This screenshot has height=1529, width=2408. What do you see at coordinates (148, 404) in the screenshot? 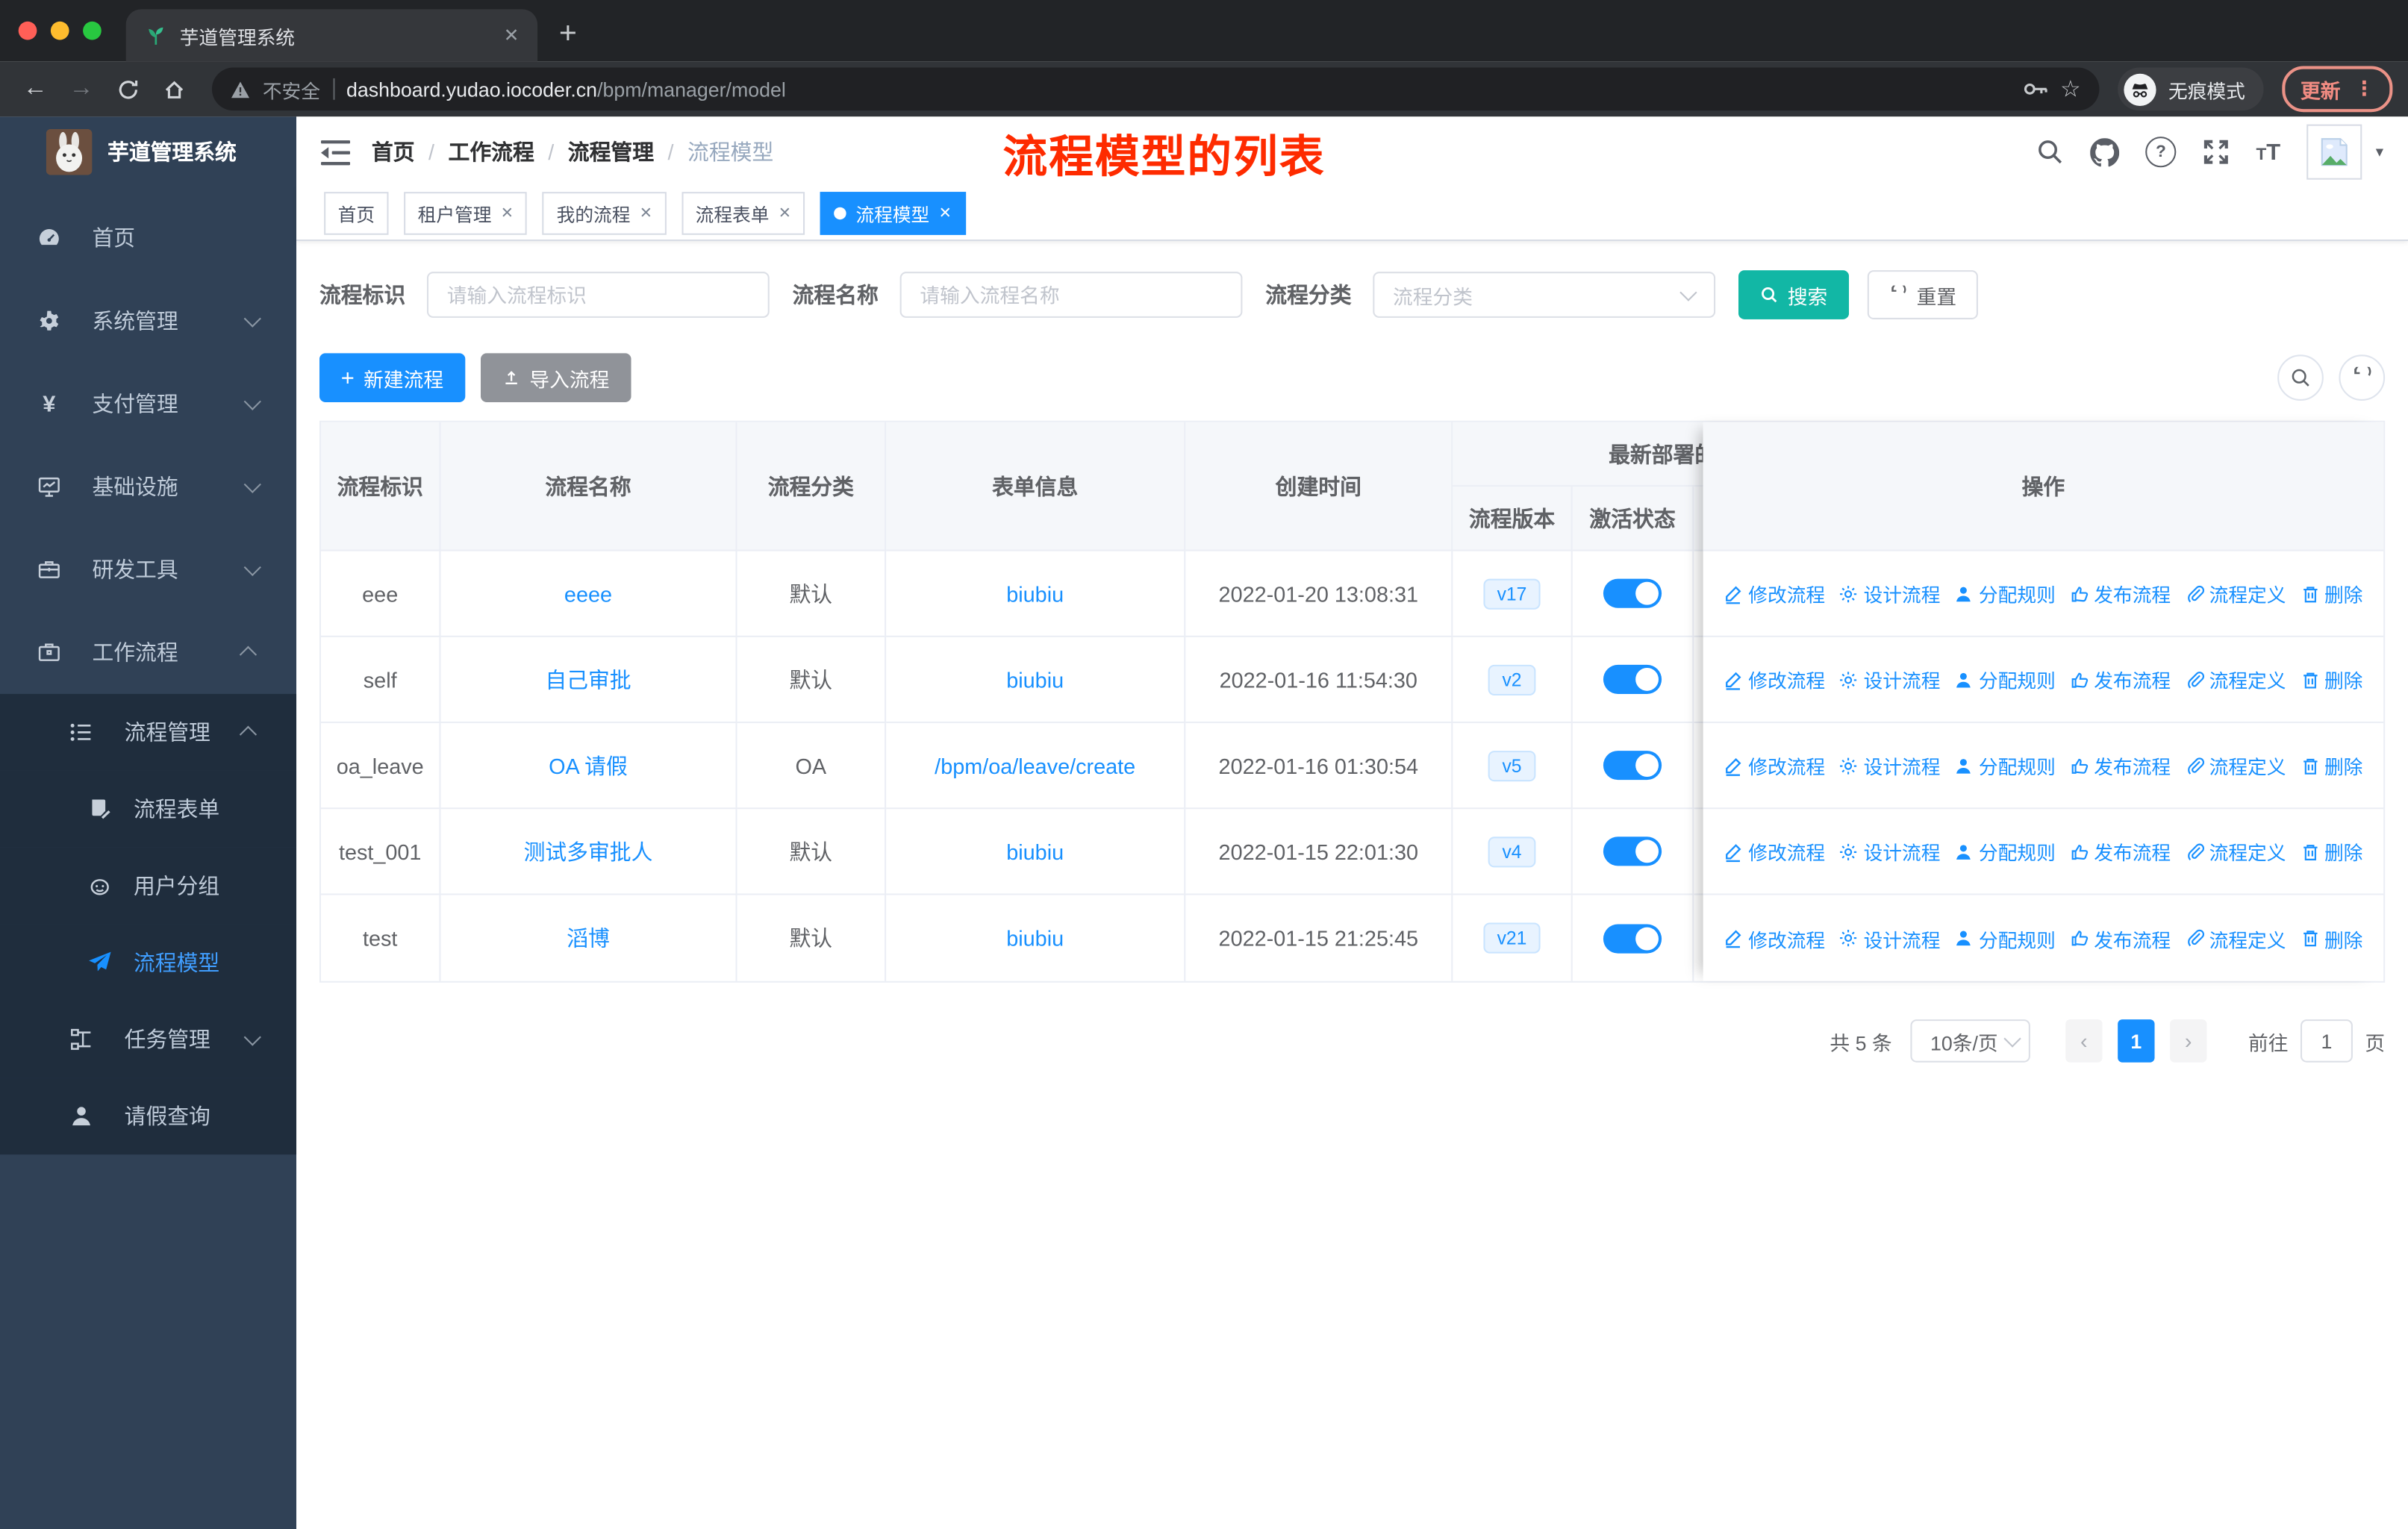
I see `sidebar-item-2: ¥ 支付管理` at bounding box center [148, 404].